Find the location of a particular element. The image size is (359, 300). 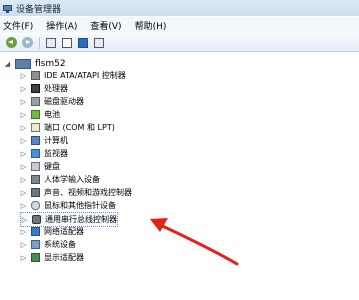

tree-item-label: 磁盘驱动器 is located at coordinates (64, 101).